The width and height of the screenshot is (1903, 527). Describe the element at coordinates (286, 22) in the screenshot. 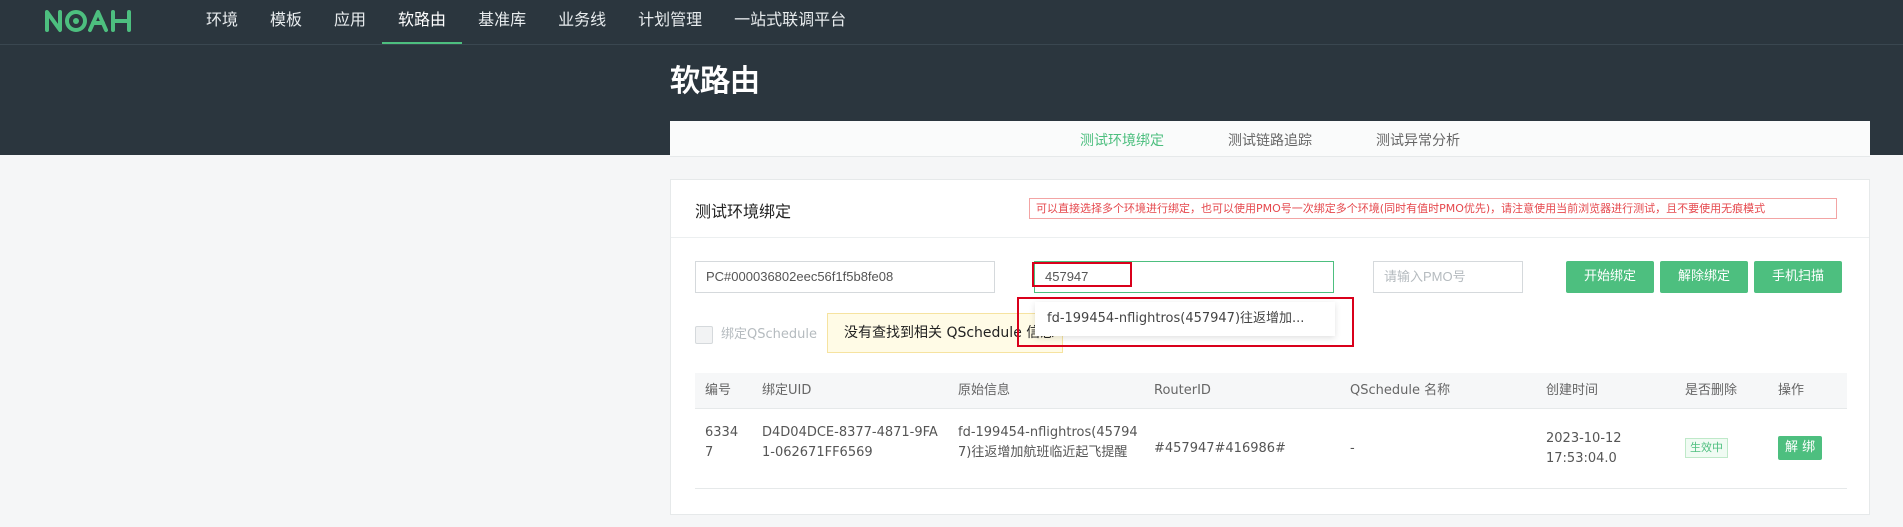

I see `nav-item-template: 模板` at that location.